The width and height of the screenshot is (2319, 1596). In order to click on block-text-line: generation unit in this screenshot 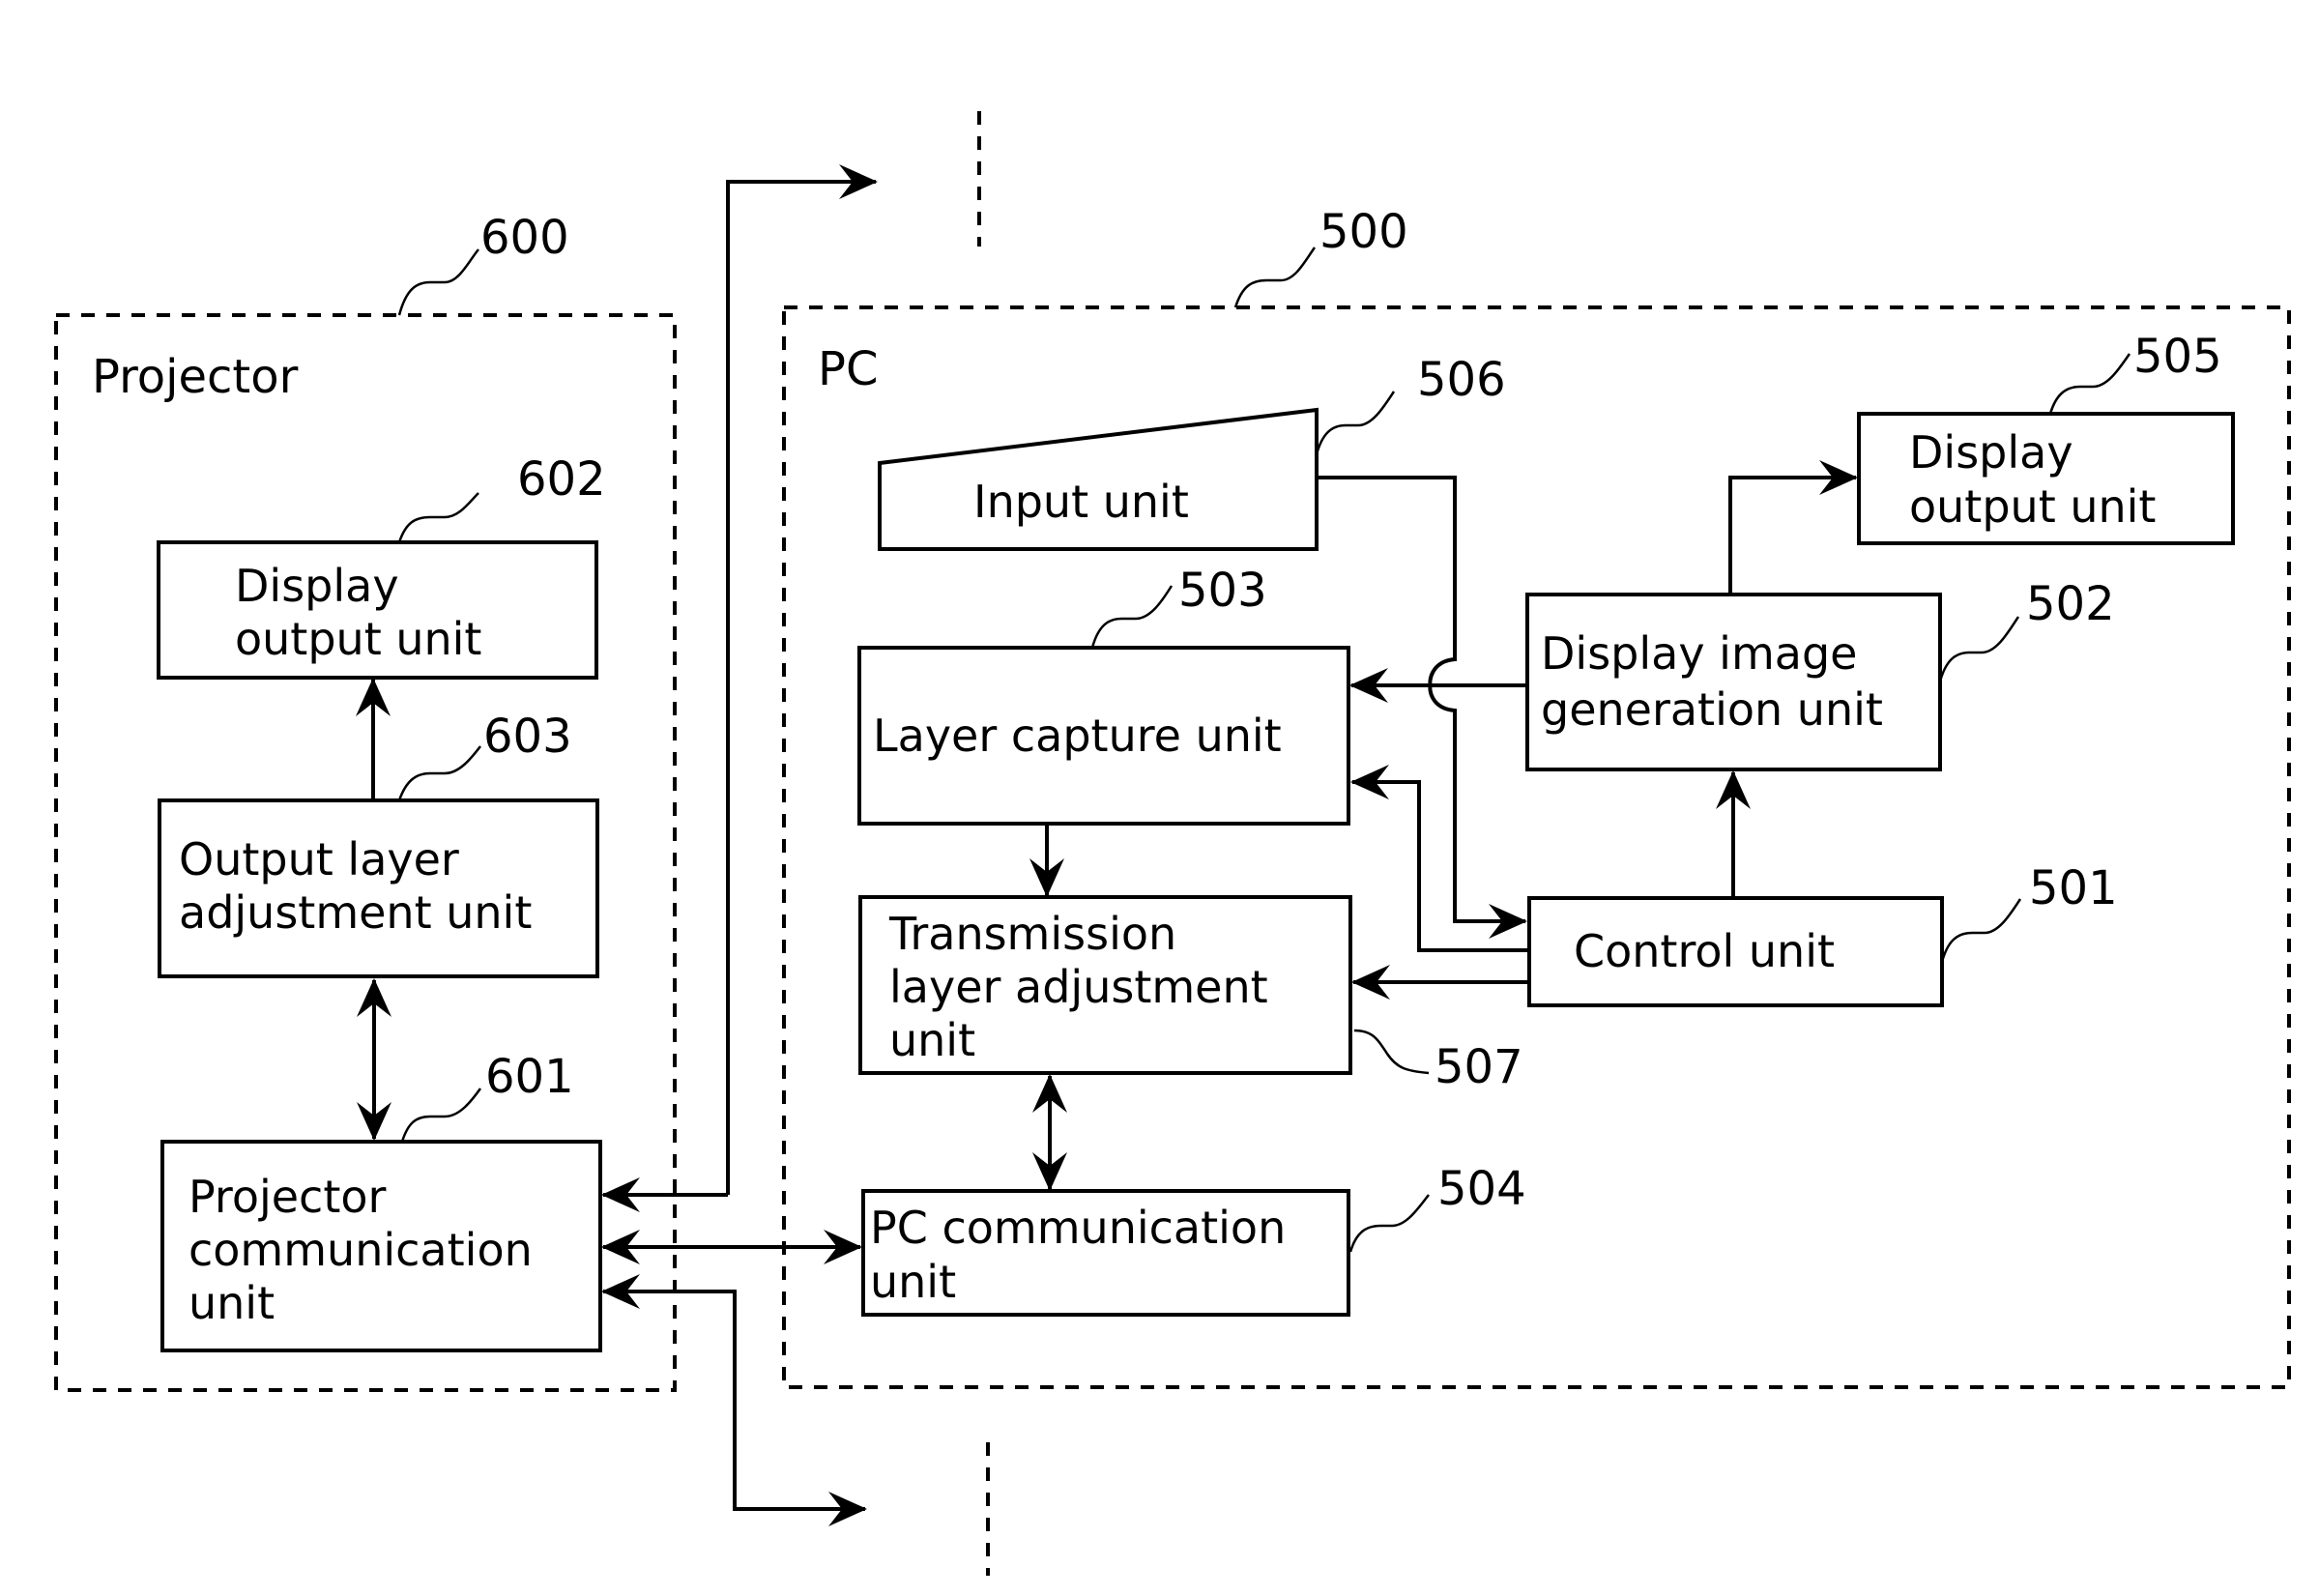, I will do `click(1712, 709)`.